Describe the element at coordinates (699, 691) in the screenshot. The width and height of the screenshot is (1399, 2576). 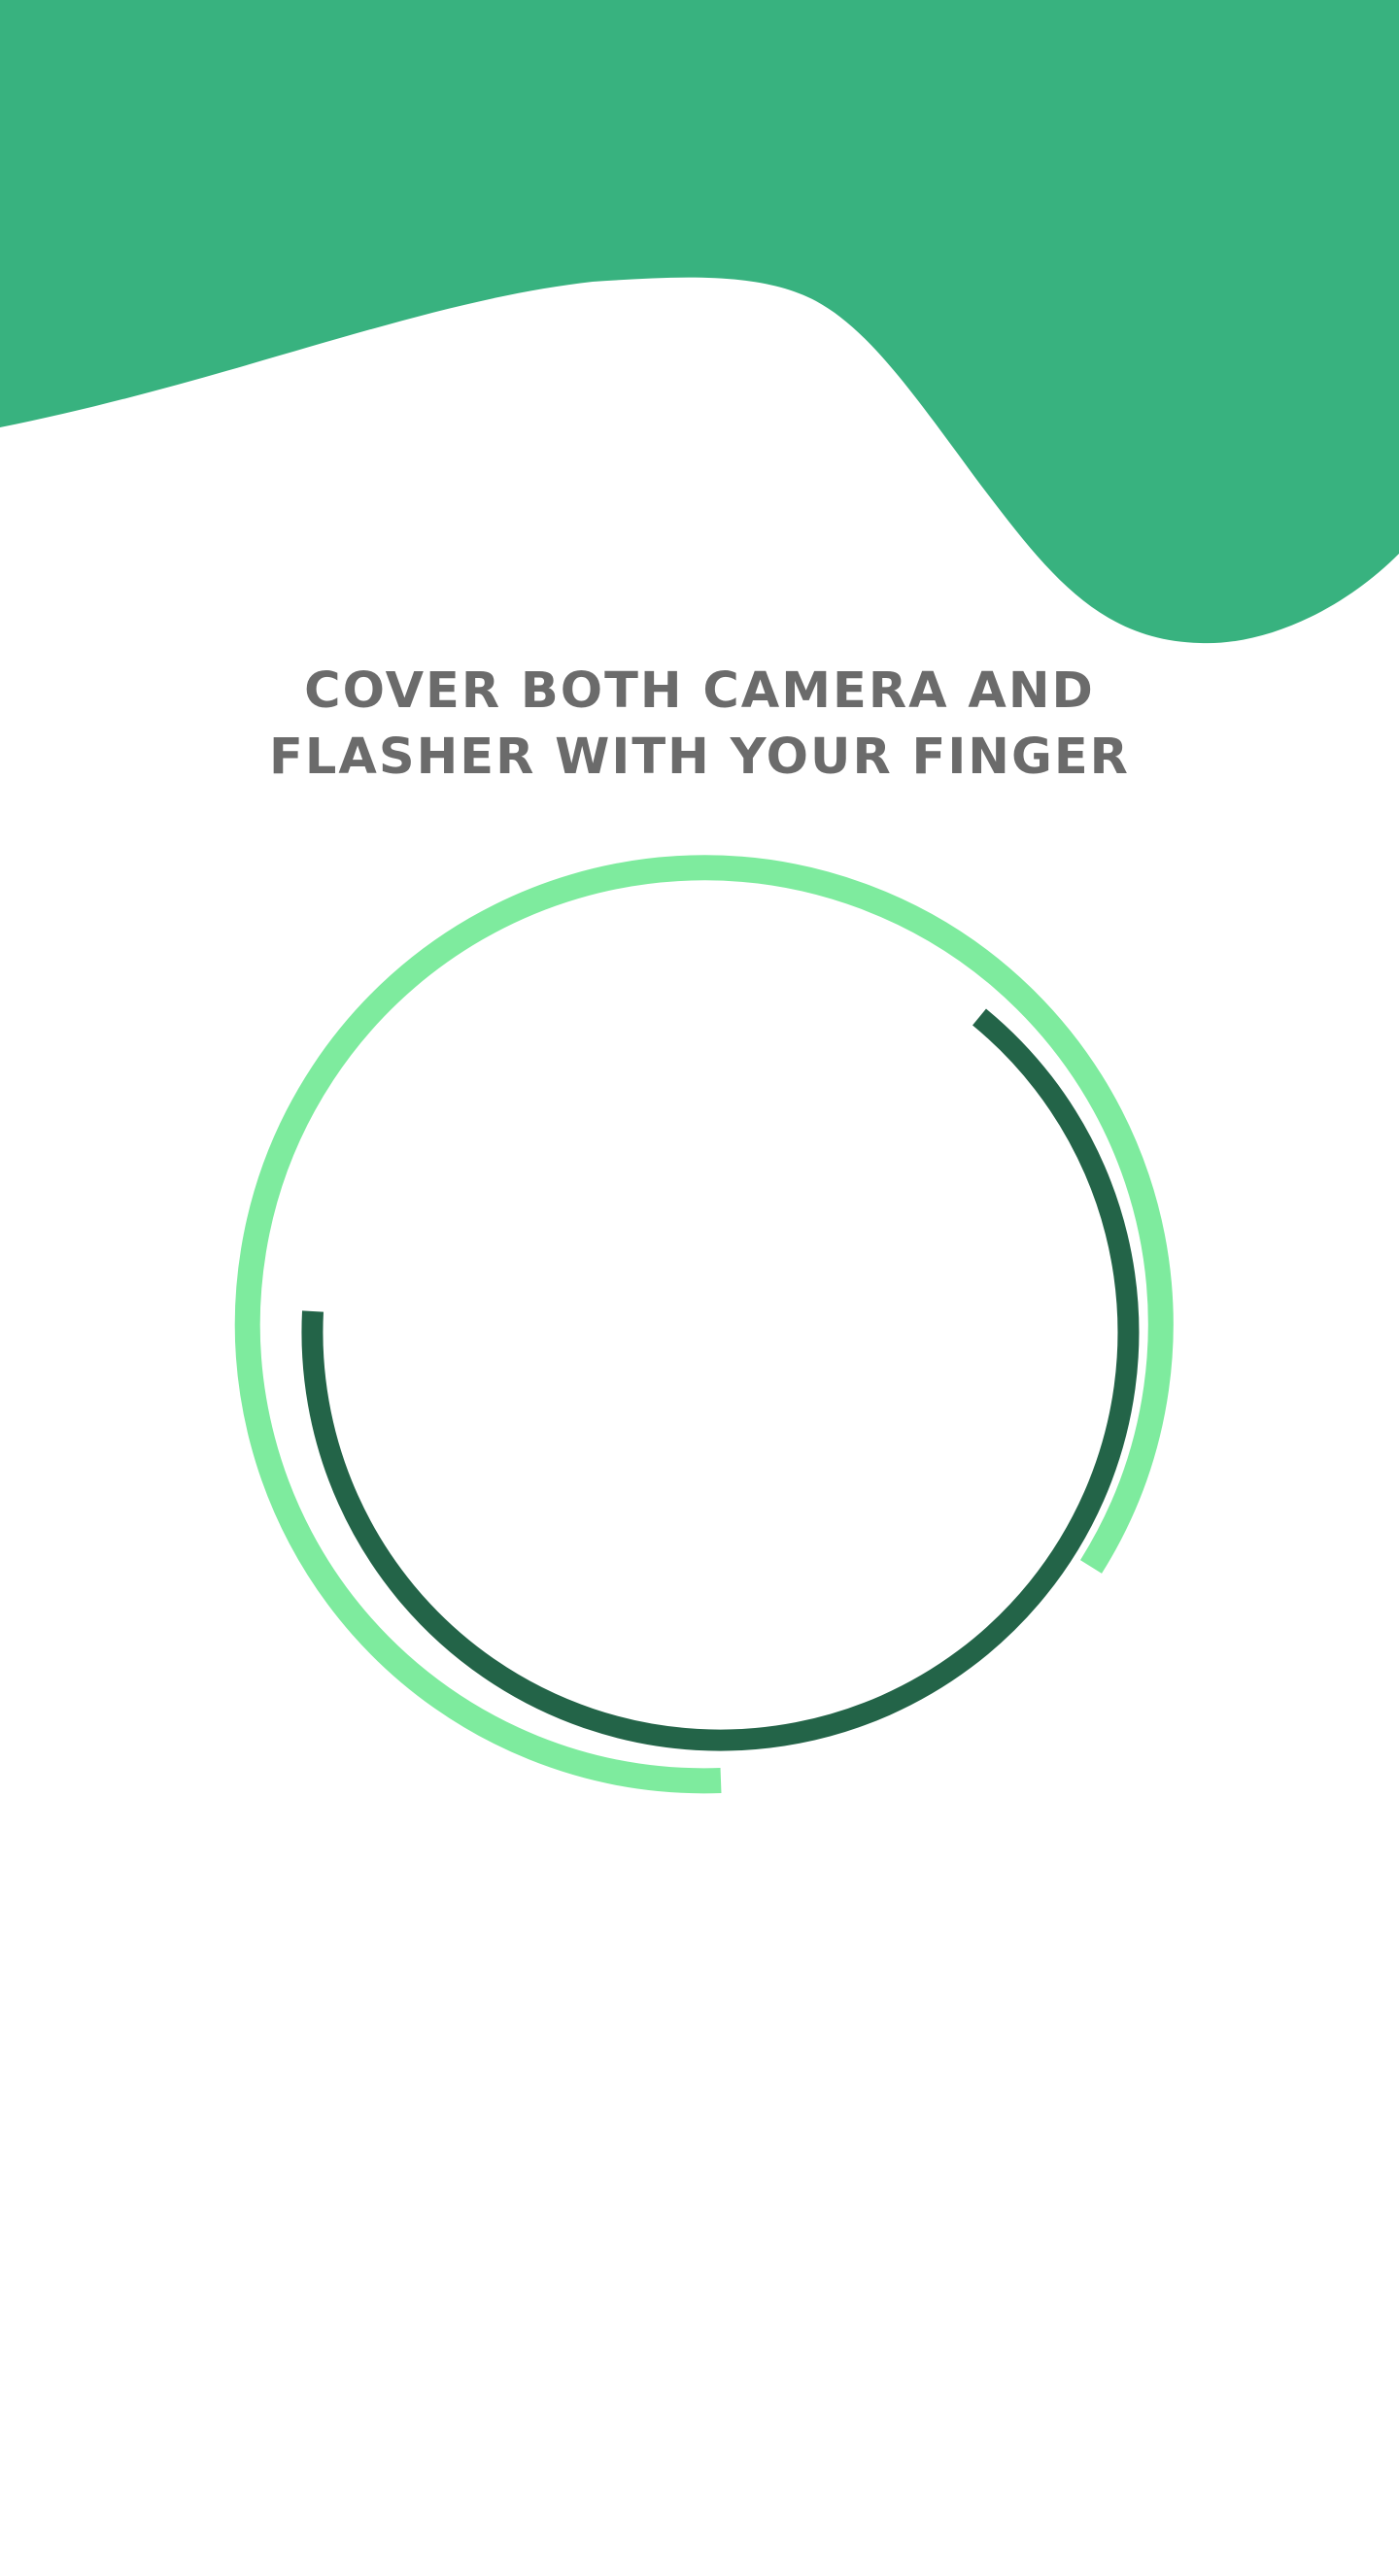
I see `instruction-line-1: COVER BOTH CAMERA AND` at that location.